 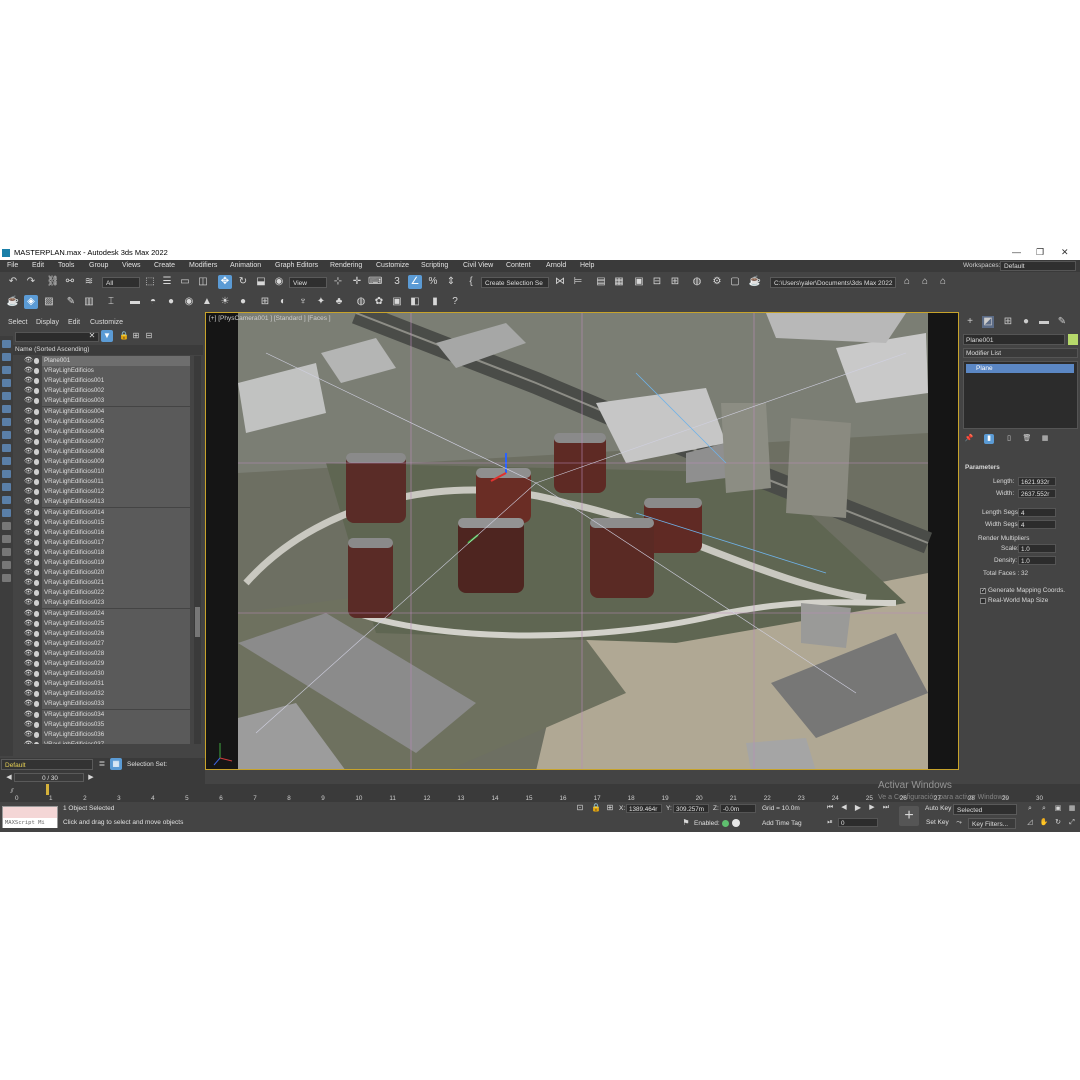 What do you see at coordinates (6, 474) in the screenshot?
I see `display-containers-icon` at bounding box center [6, 474].